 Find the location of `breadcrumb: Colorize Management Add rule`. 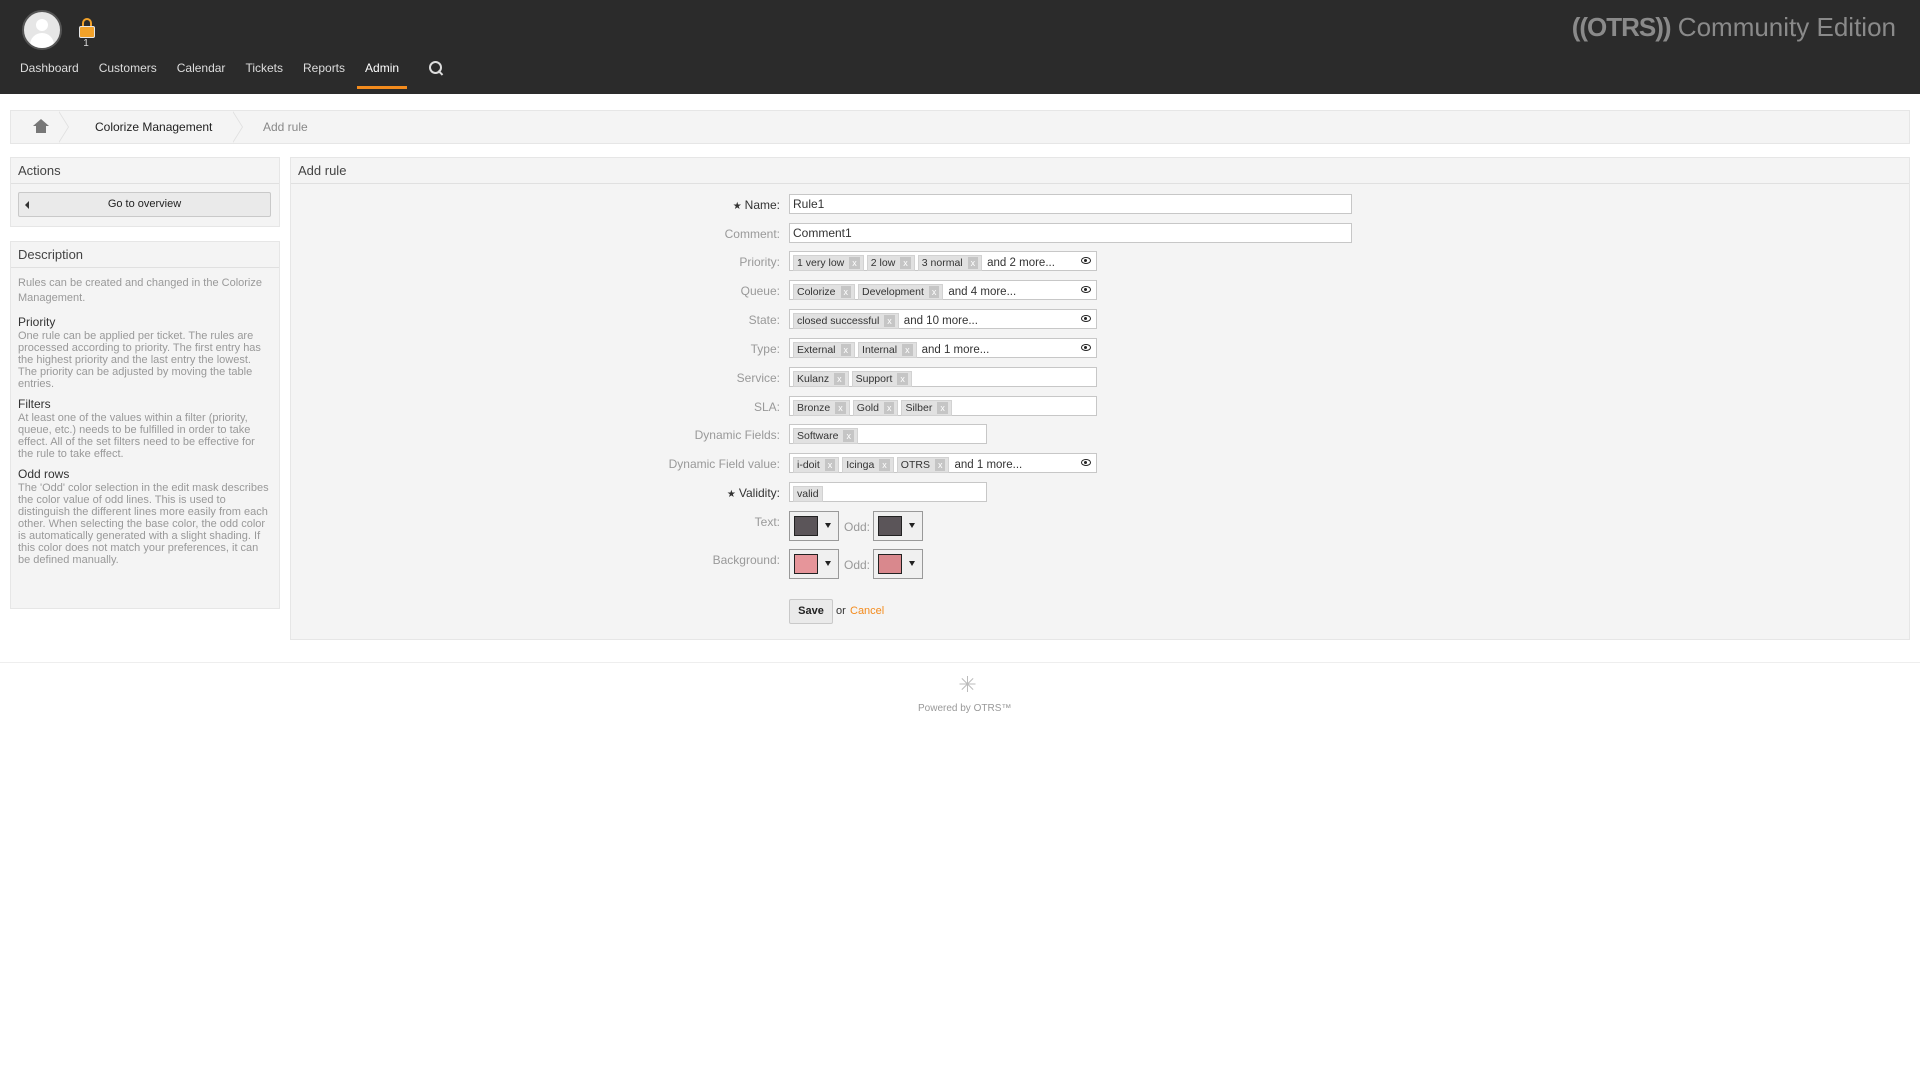

breadcrumb: Colorize Management Add rule is located at coordinates (960, 127).